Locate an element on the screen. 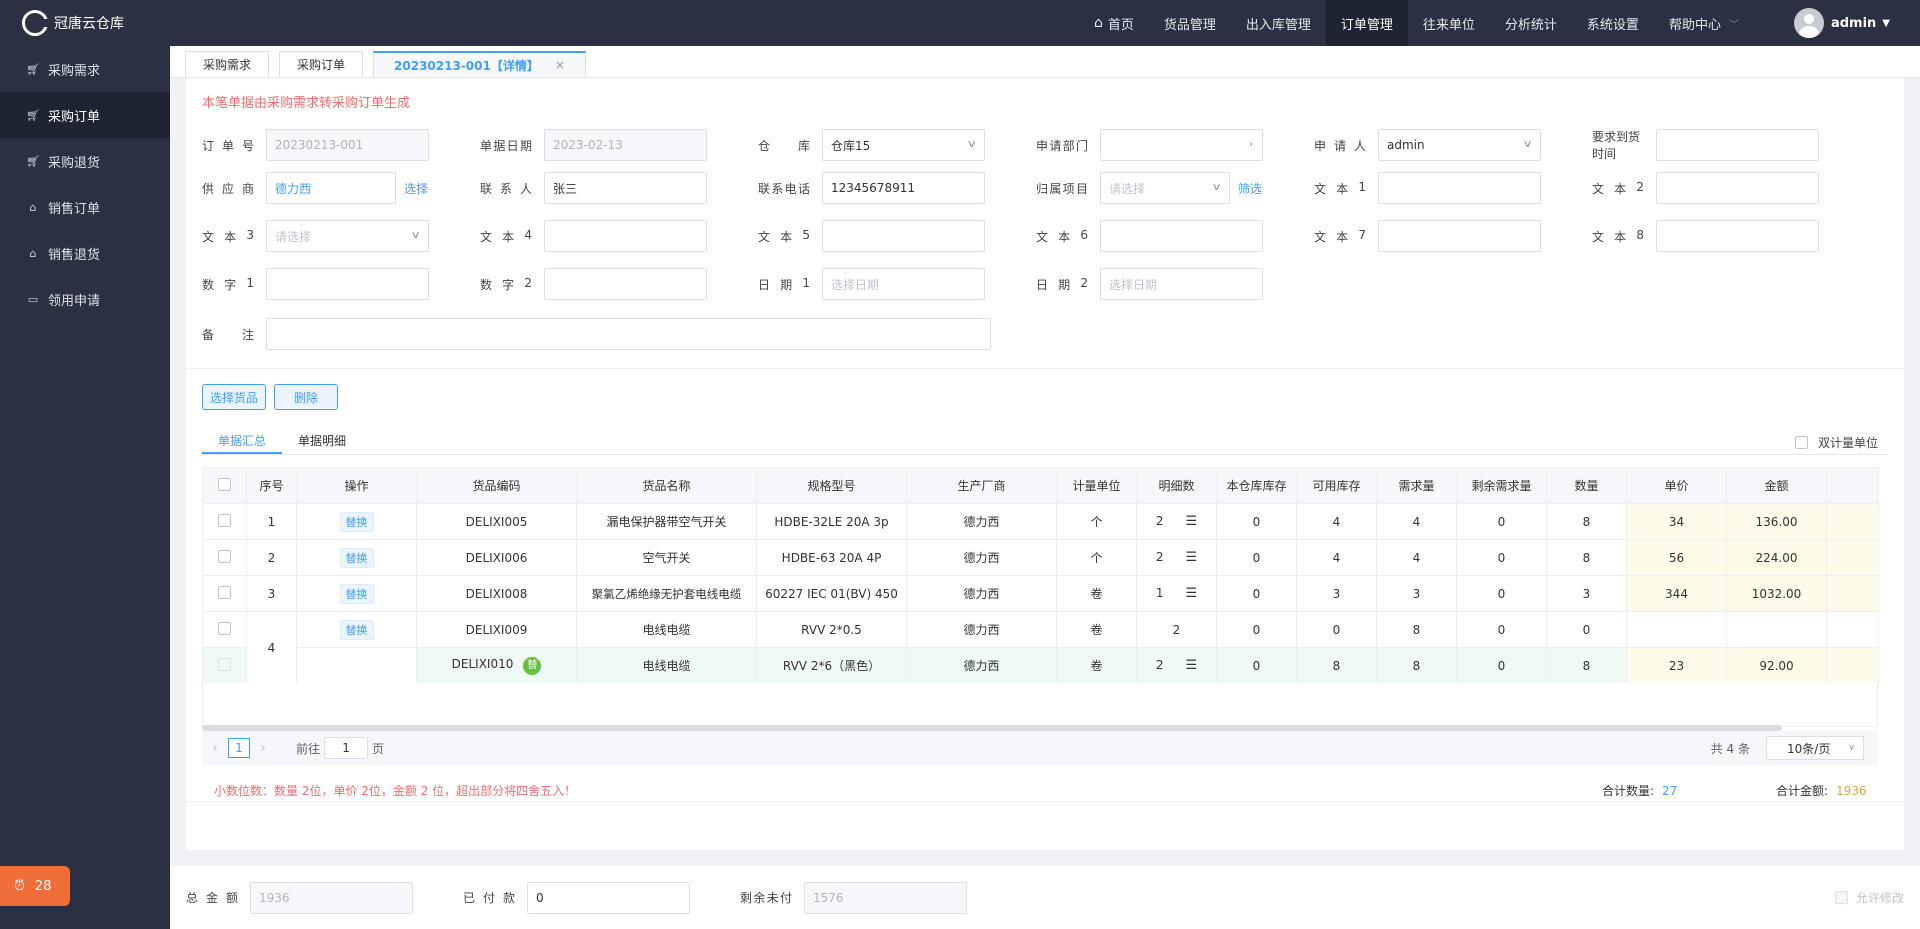 The image size is (1920, 929). delete-button: 删除 is located at coordinates (306, 397).